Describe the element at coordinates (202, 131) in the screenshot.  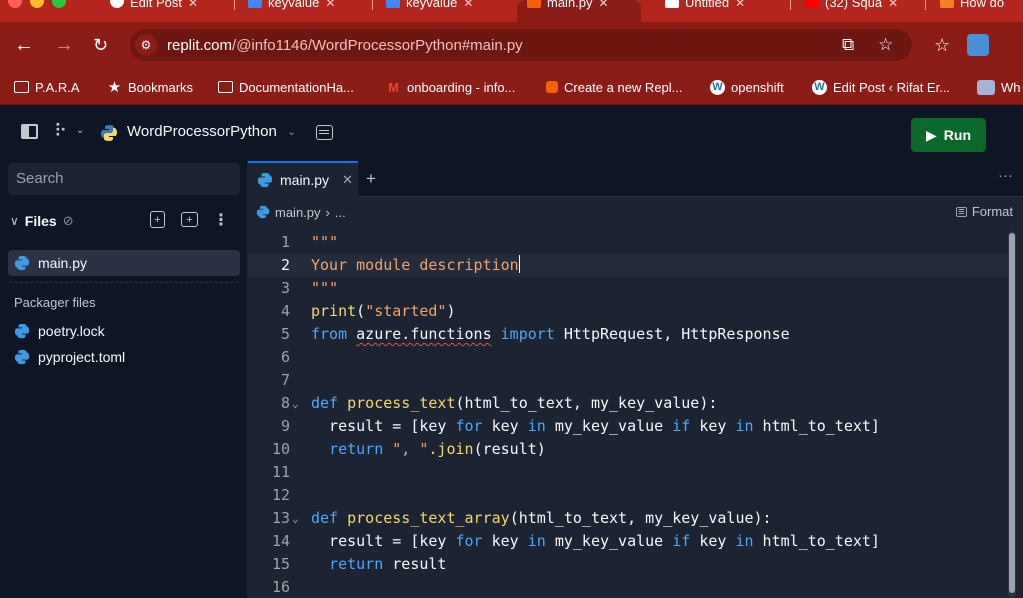
I see `repl-name: WordProcessorPython` at that location.